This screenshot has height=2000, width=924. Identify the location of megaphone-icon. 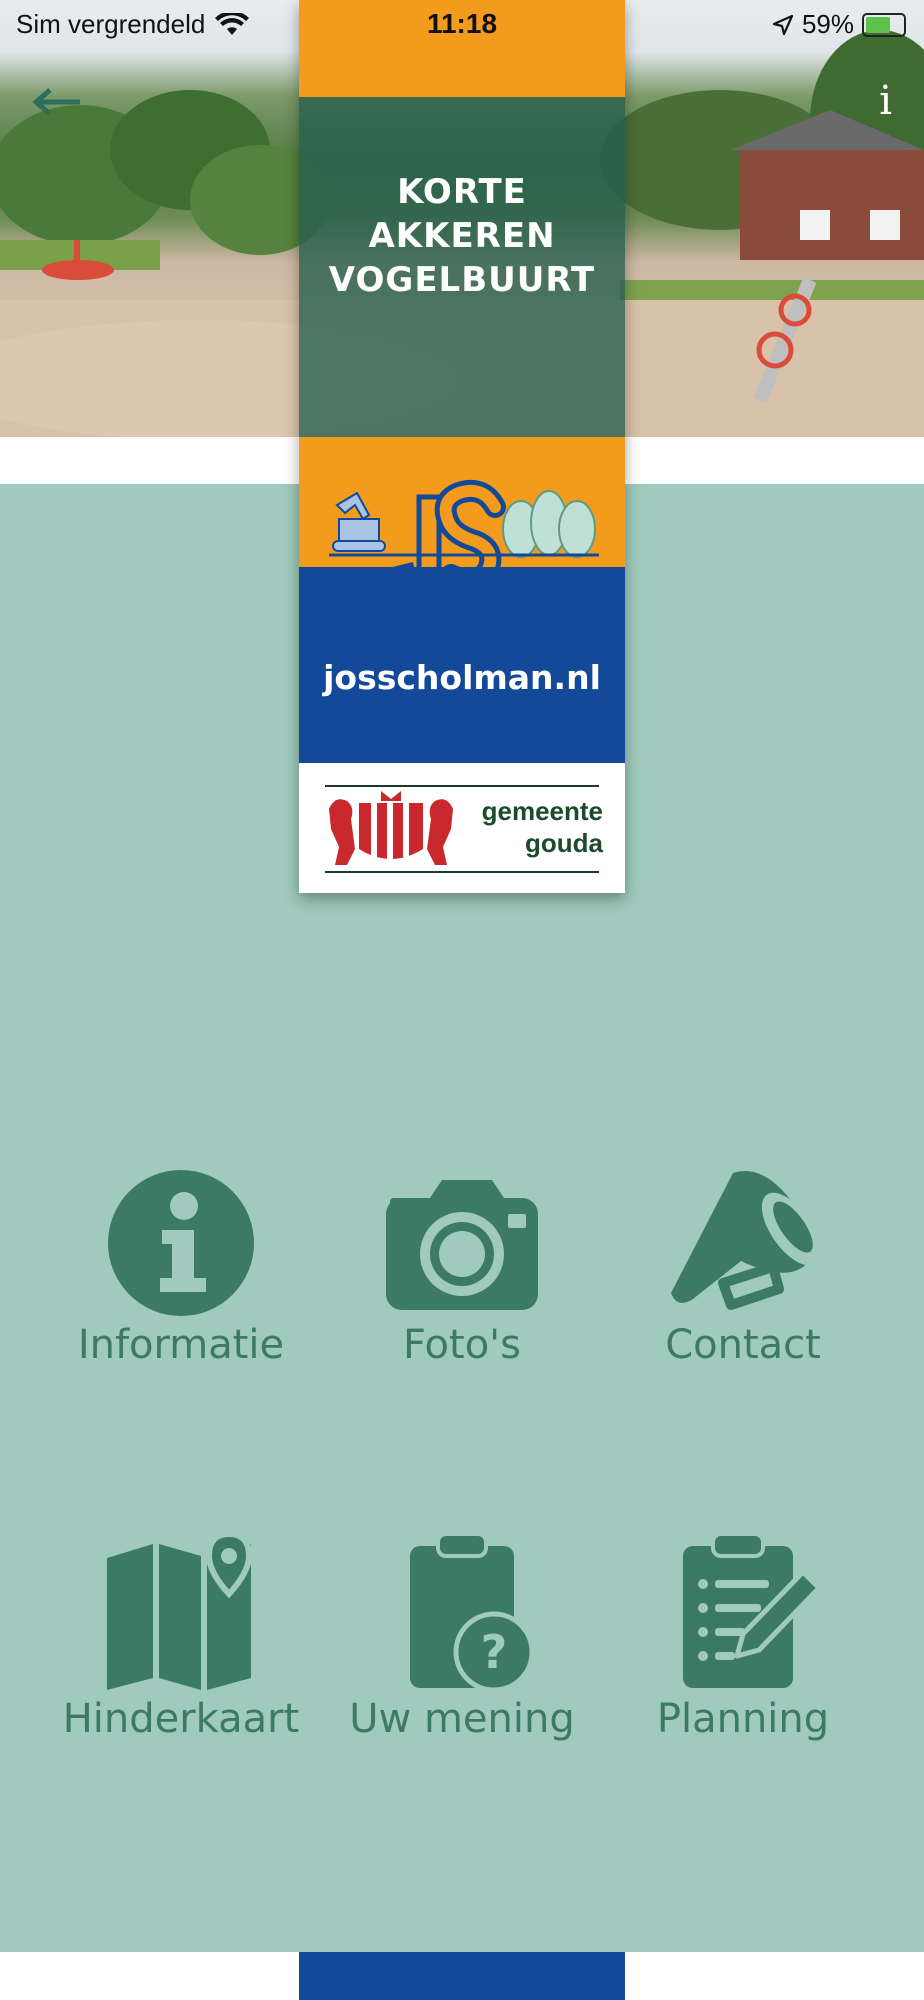
(746, 1240).